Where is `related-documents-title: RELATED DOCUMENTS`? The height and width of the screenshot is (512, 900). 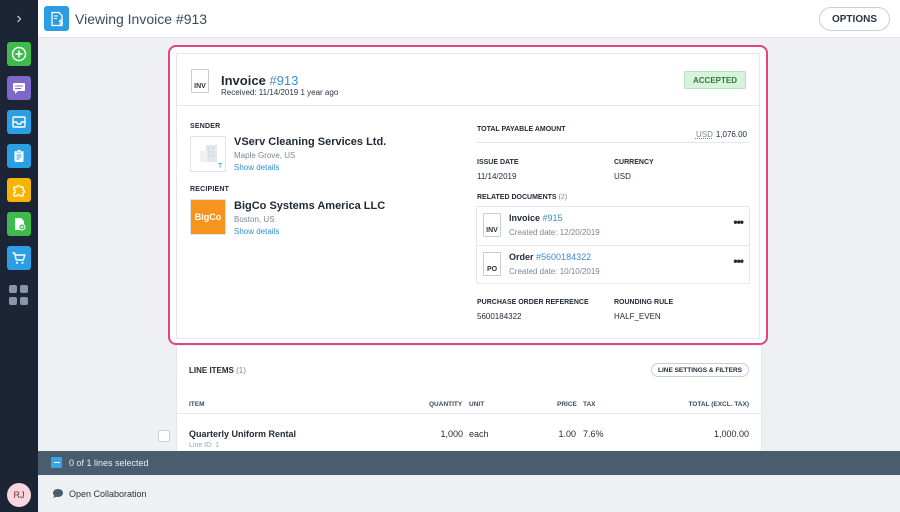
related-documents-title: RELATED DOCUMENTS is located at coordinates (517, 197).